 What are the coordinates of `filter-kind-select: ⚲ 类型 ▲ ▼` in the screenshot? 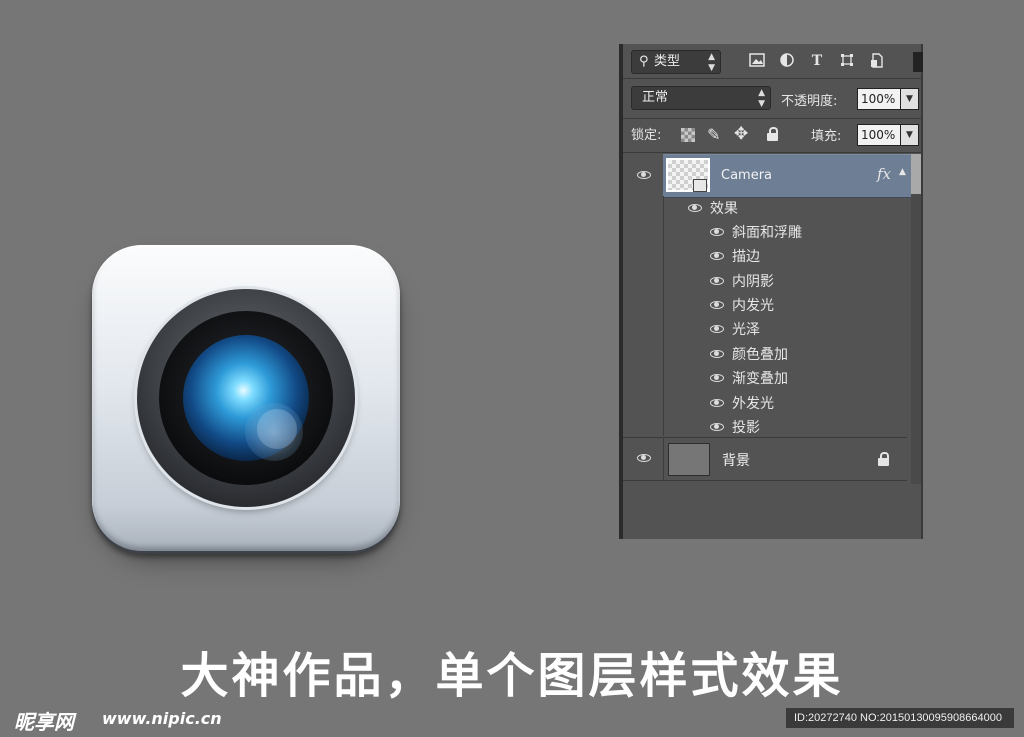 It's located at (676, 62).